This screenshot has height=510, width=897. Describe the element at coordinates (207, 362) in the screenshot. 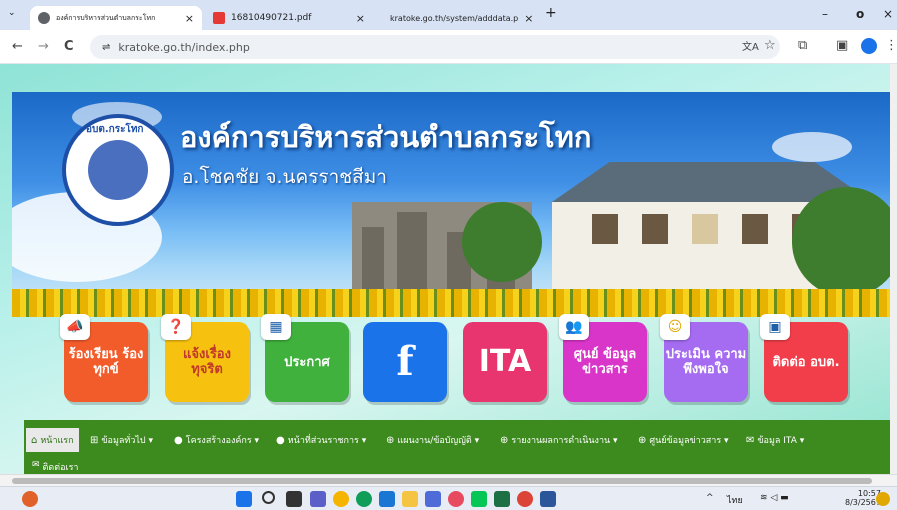

I see `report-corruption-label: แจ้งเรื่อง ทุจริต` at that location.